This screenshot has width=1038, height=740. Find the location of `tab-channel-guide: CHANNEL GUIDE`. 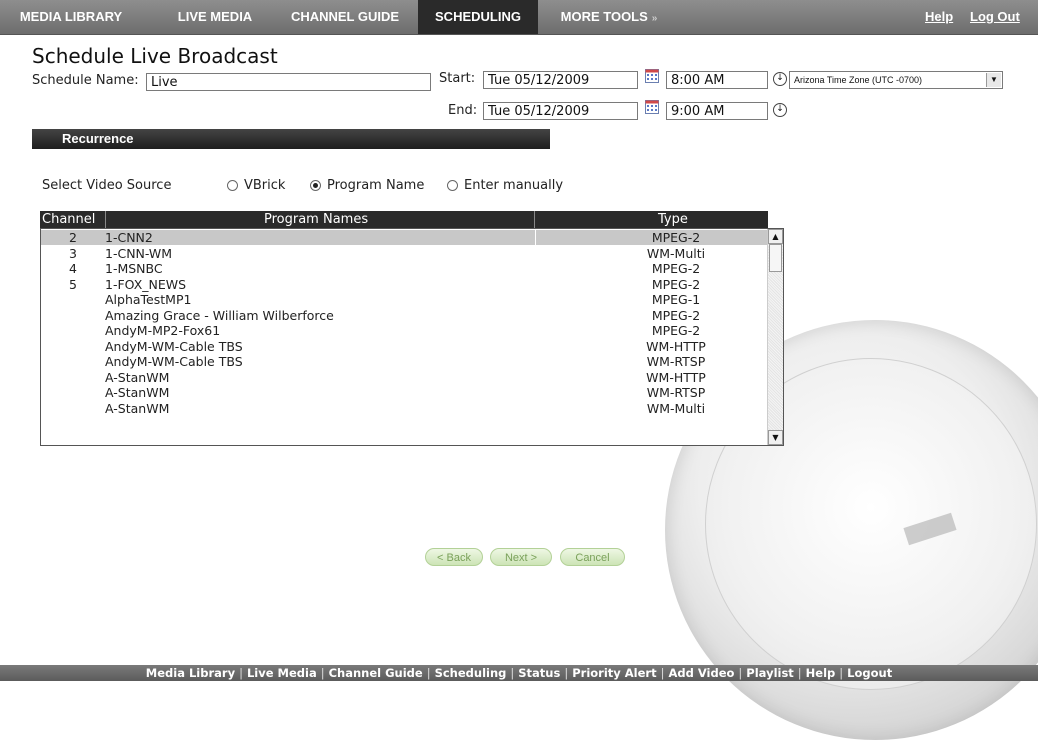

tab-channel-guide: CHANNEL GUIDE is located at coordinates (345, 17).